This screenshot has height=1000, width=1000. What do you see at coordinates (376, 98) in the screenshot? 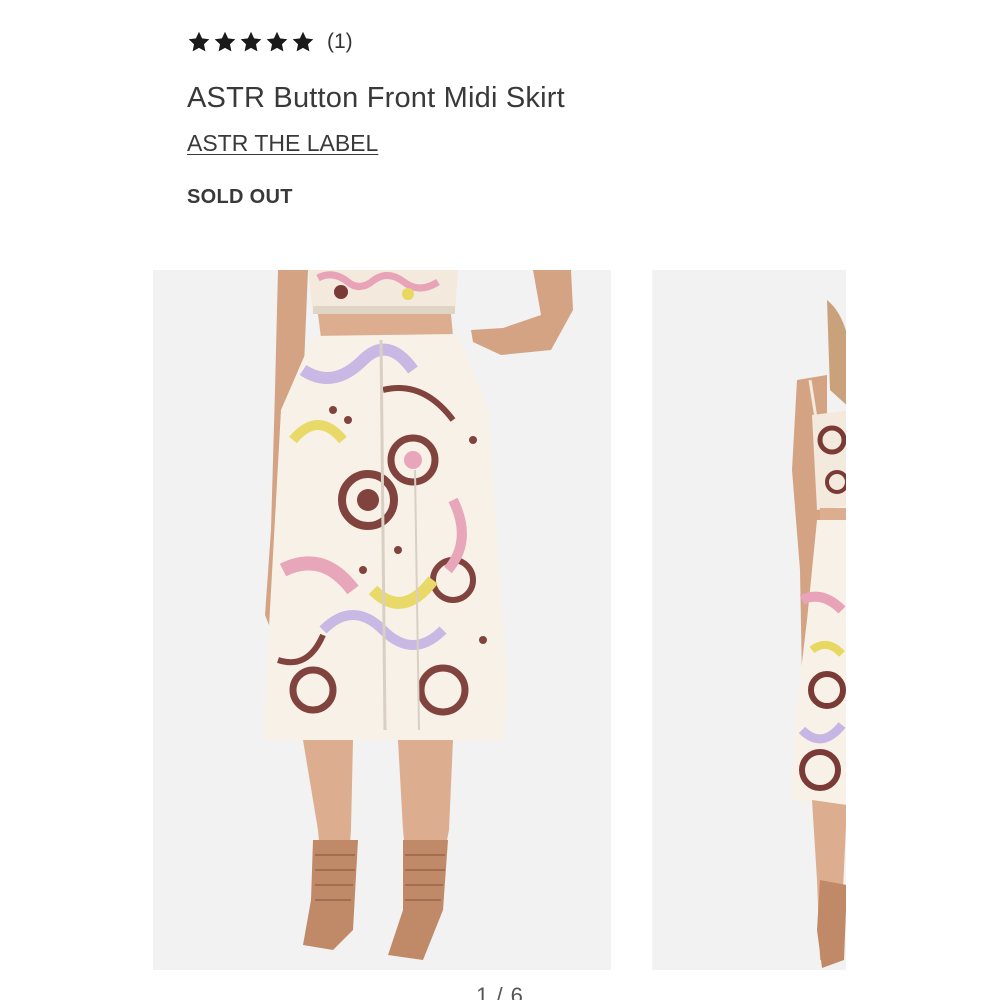
I see `product-title: ASTR Button Front Midi Skirt` at bounding box center [376, 98].